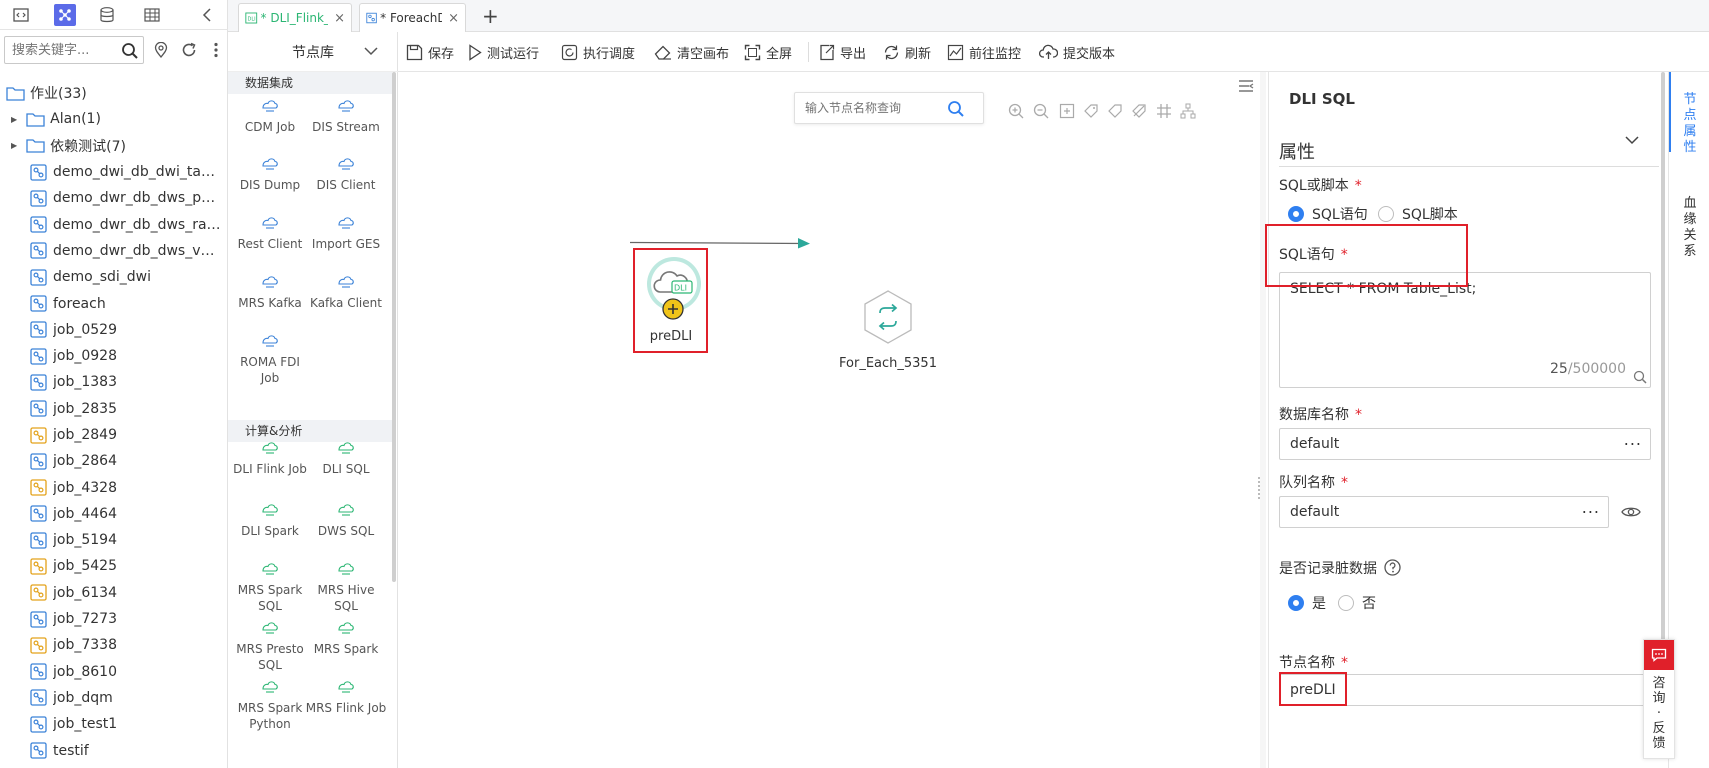  I want to click on collapse-panel-icon, so click(1246, 86).